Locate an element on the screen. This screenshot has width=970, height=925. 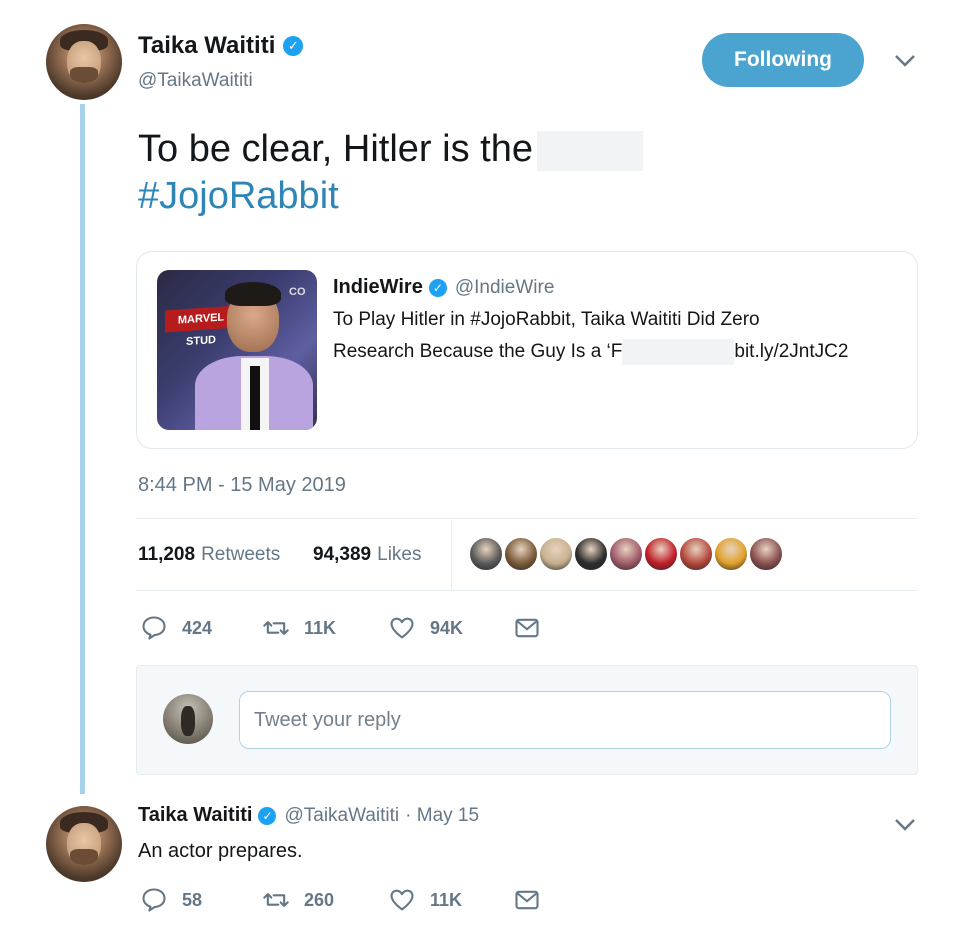
quote-text-line2-start: Research Because the Guy Is a ‘F is located at coordinates (478, 351).